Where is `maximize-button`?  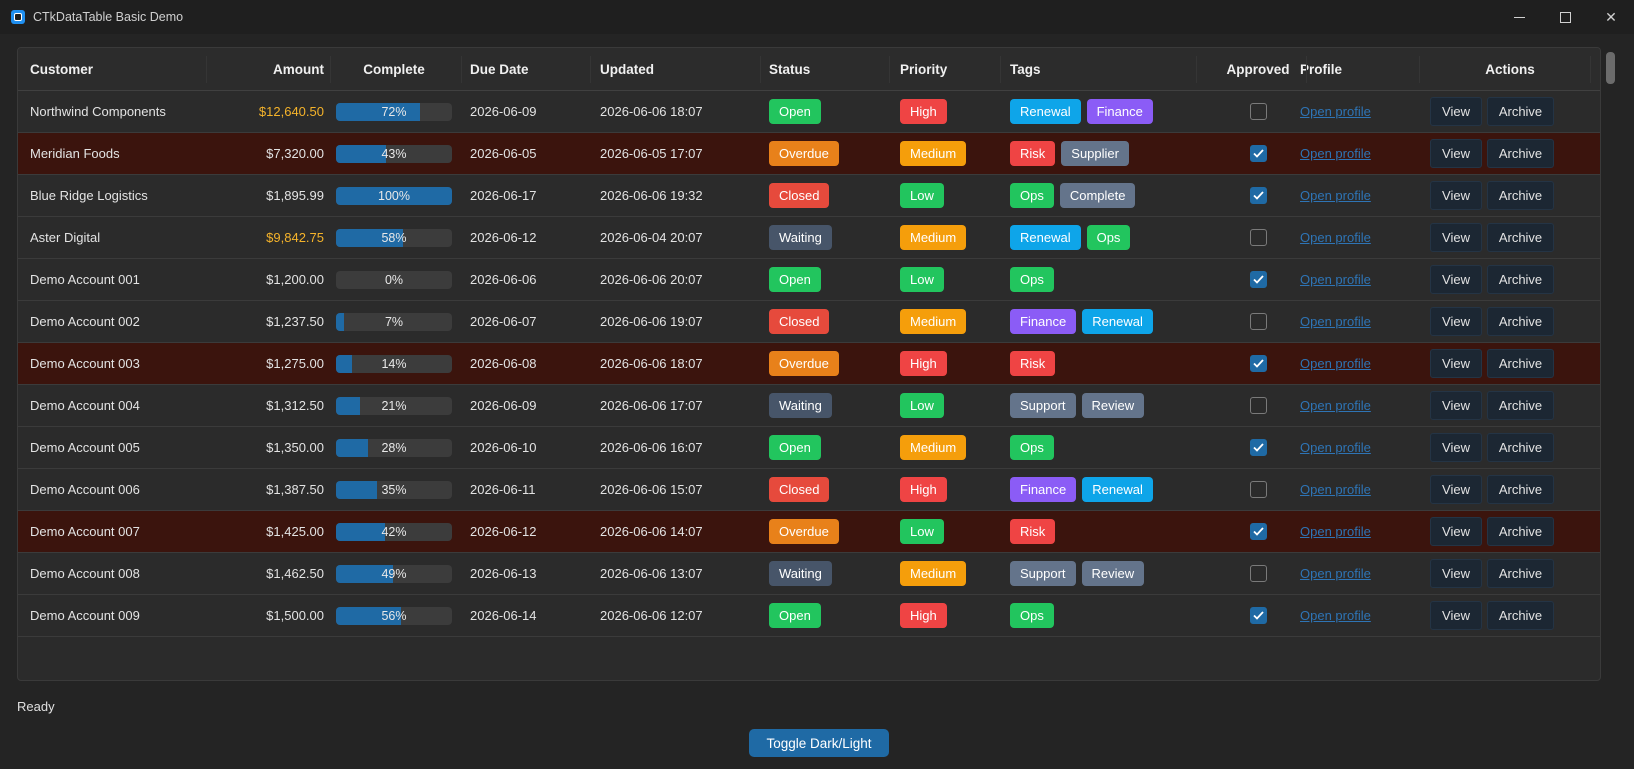
maximize-button is located at coordinates (1565, 17).